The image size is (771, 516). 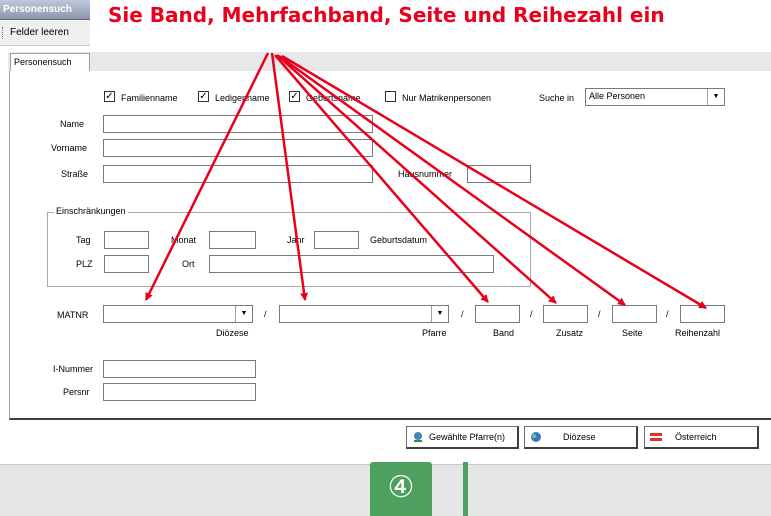 What do you see at coordinates (289, 176) in the screenshot?
I see `arrow-to-pfarre` at bounding box center [289, 176].